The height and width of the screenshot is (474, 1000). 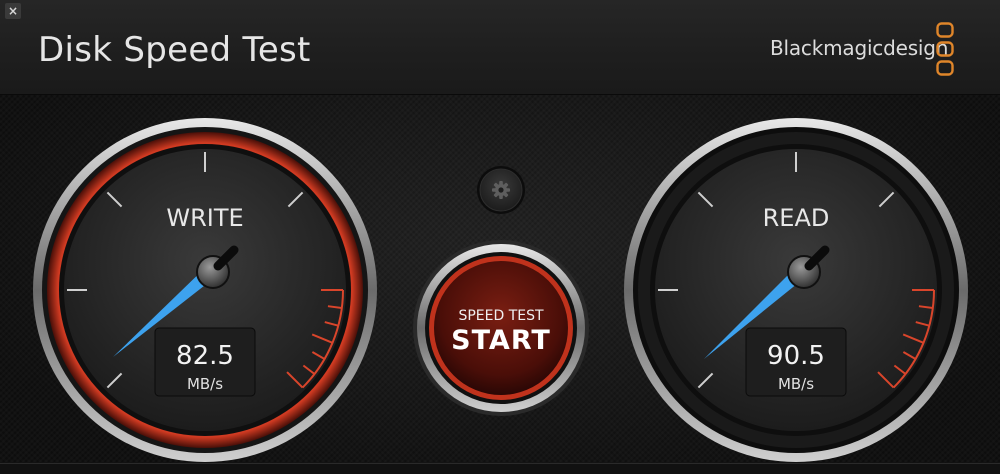 I want to click on read-speed-value: 90.5, so click(x=796, y=356).